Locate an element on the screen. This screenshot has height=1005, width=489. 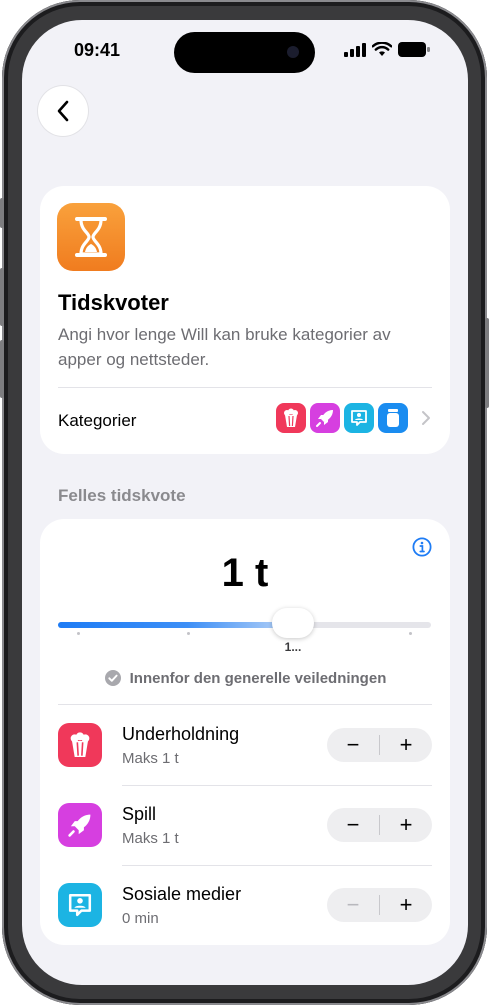
chevron-left-icon is located at coordinates (63, 111).